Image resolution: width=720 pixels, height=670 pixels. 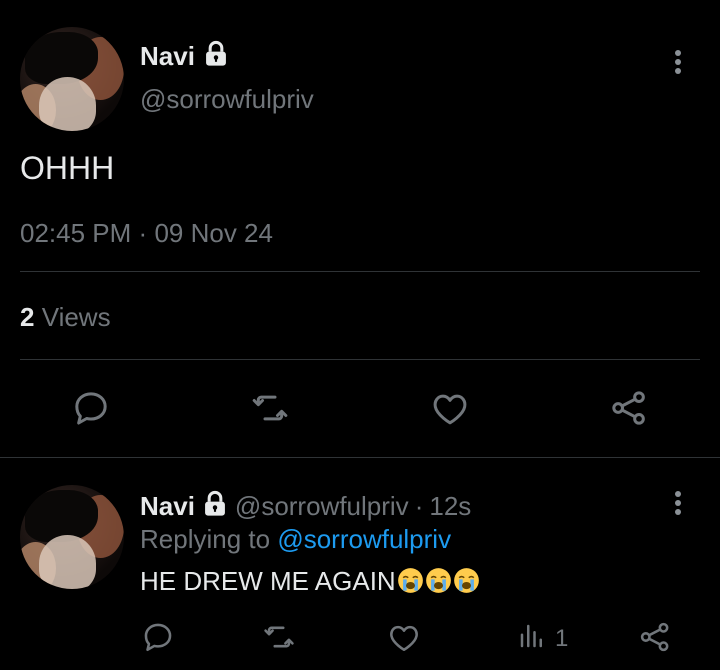 I want to click on reply-views-count: 1, so click(x=562, y=638).